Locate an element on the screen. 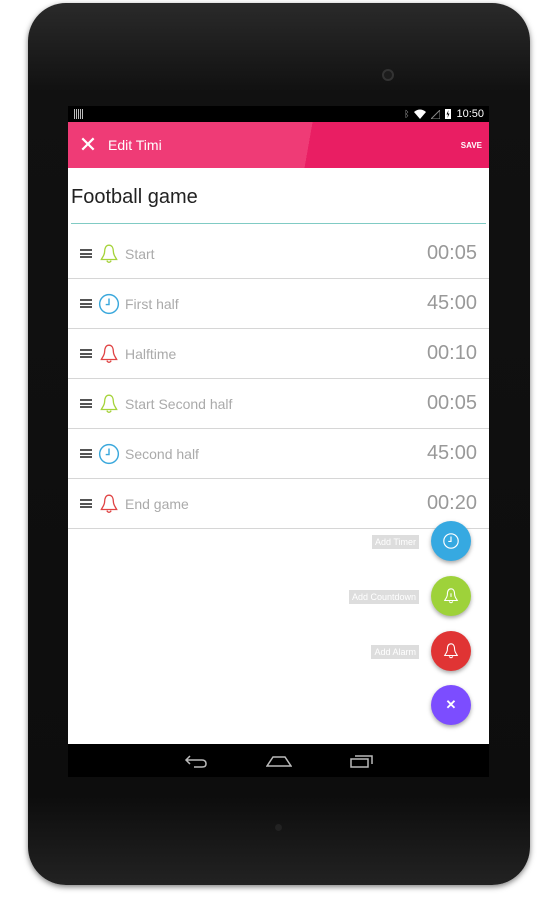  list-item: Second half 45:00 is located at coordinates (278, 454).